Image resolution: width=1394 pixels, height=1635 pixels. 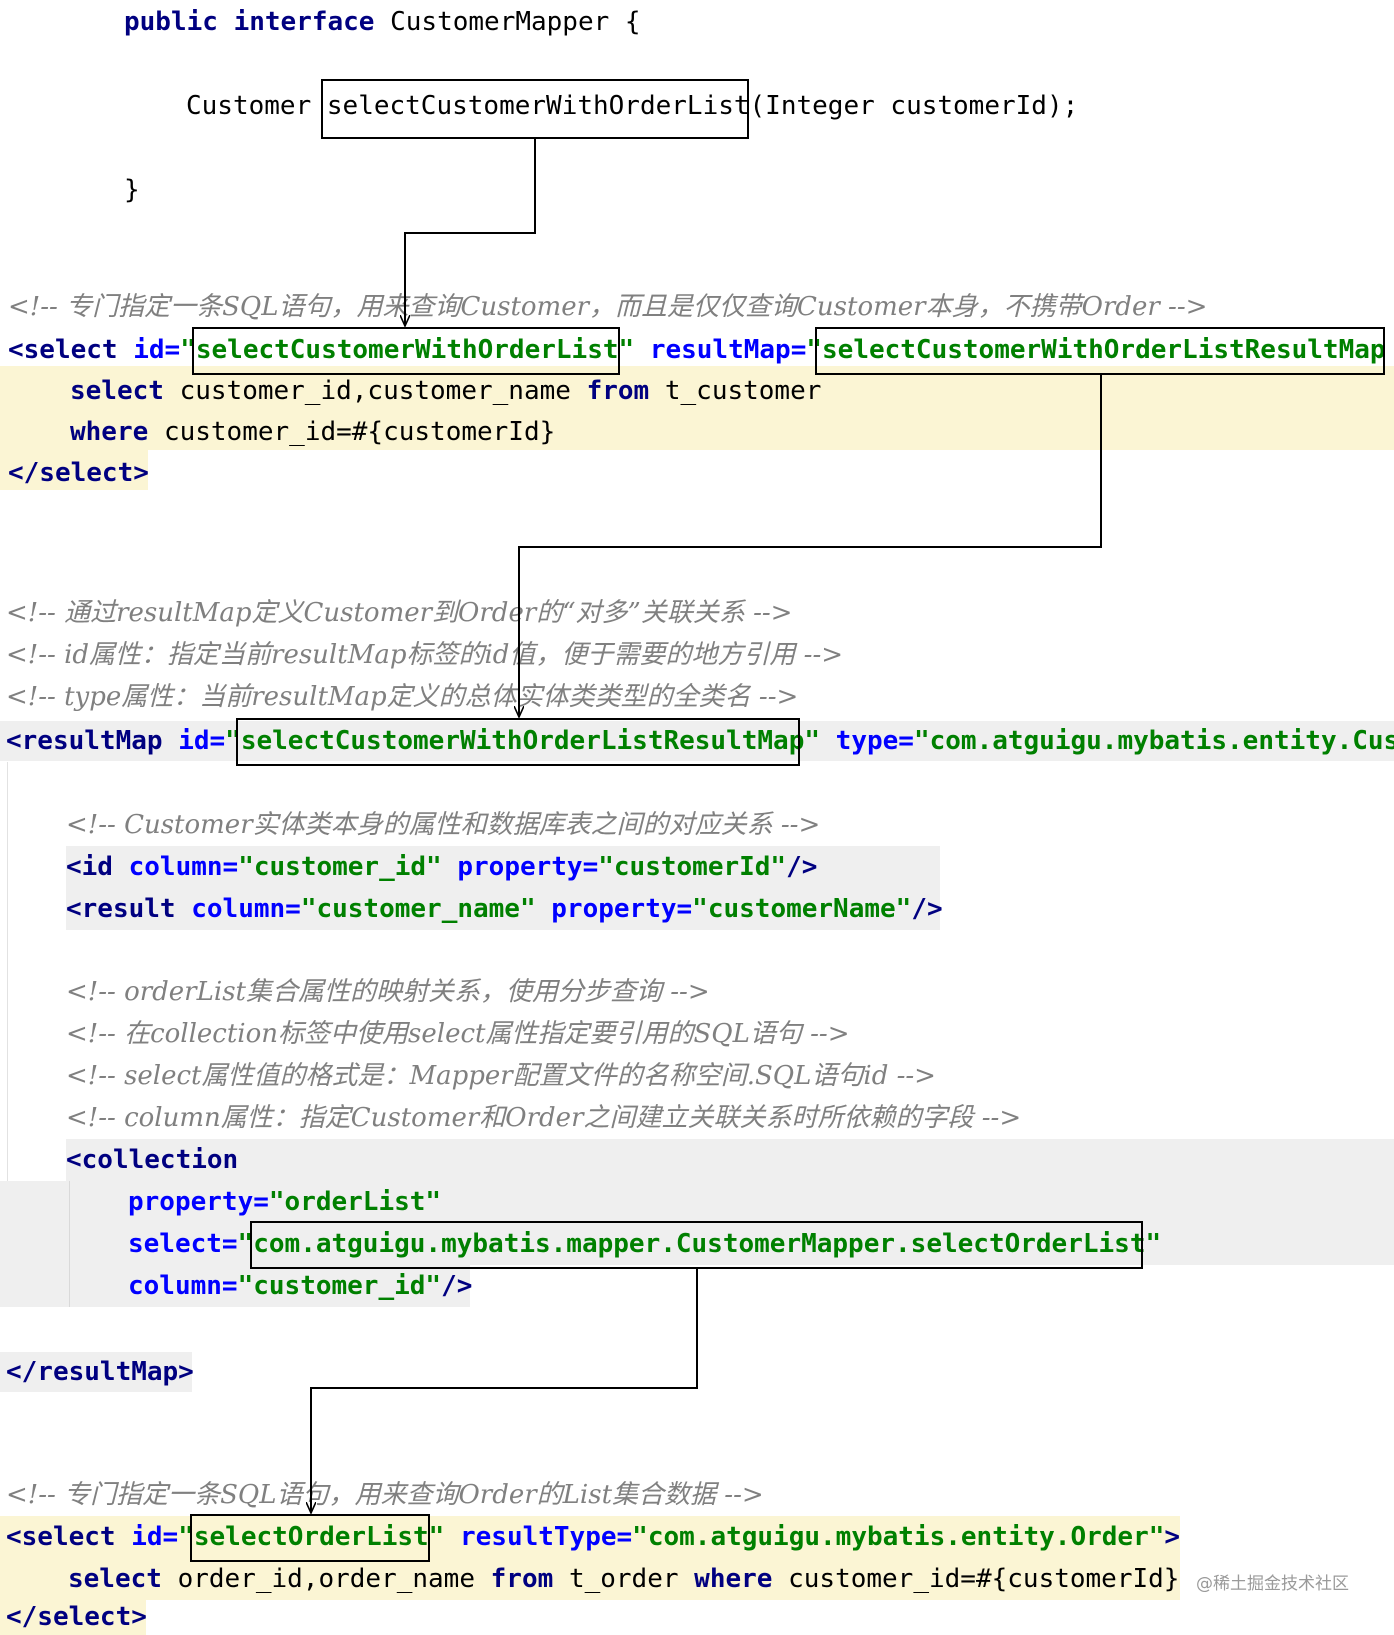 What do you see at coordinates (810, 546) in the screenshot?
I see `arrow-resultmap-ref-to-def` at bounding box center [810, 546].